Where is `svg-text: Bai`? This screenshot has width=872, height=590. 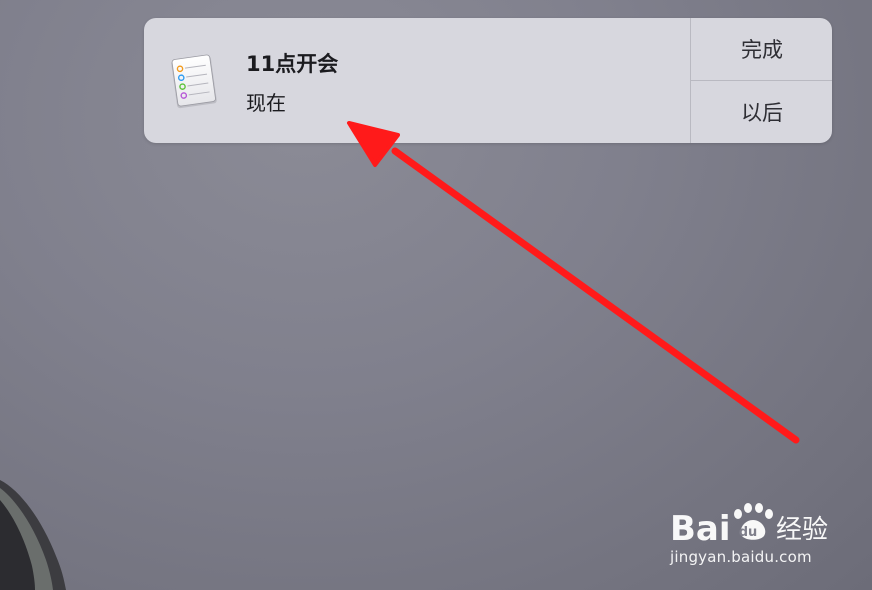 svg-text: Bai is located at coordinates (700, 529).